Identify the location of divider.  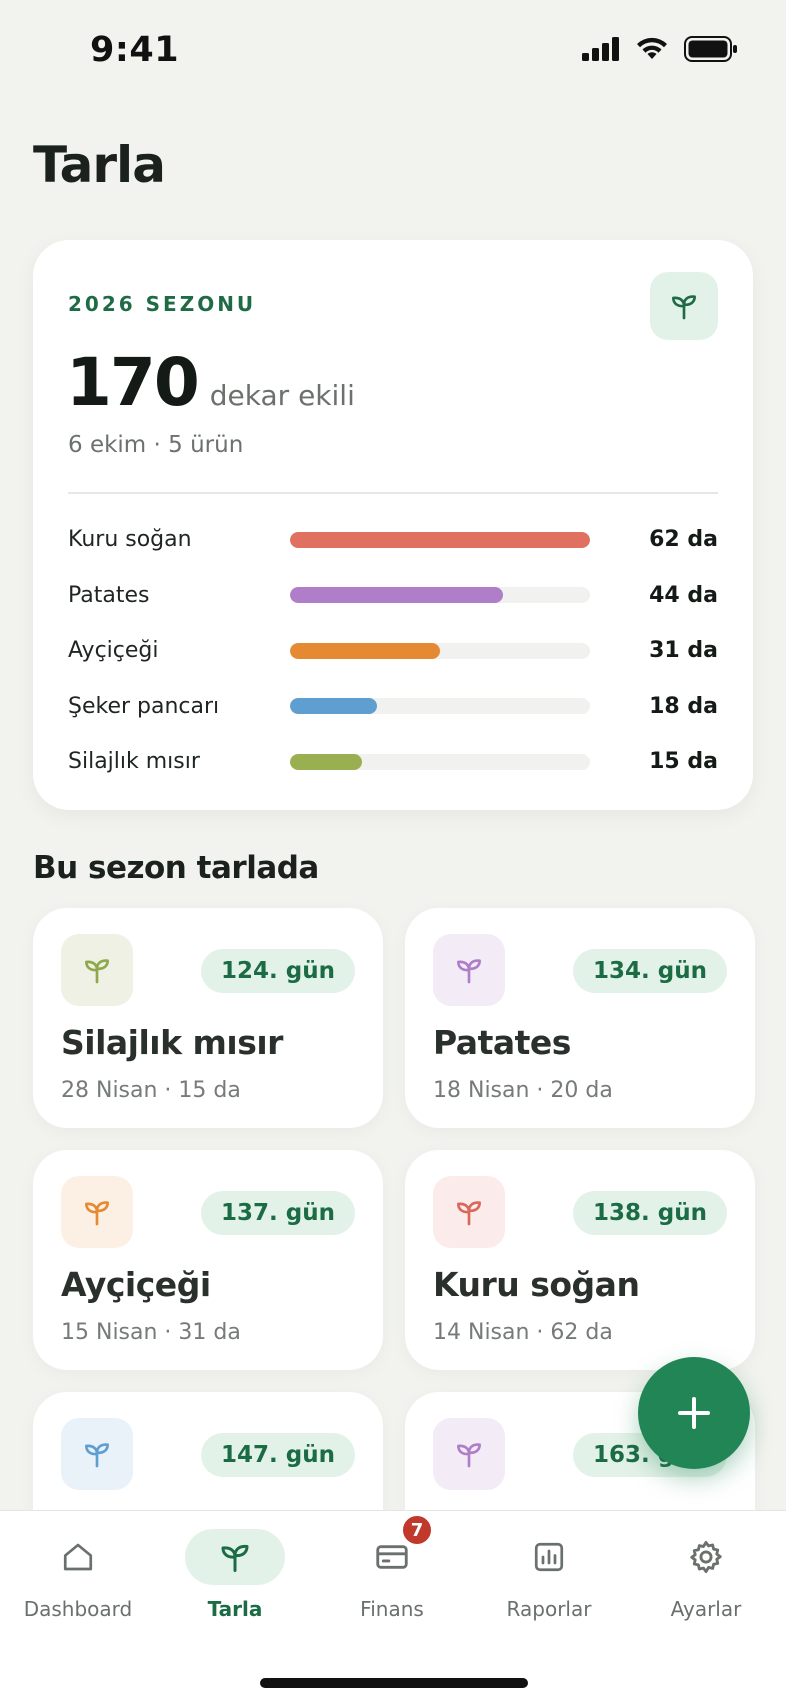
(393, 493).